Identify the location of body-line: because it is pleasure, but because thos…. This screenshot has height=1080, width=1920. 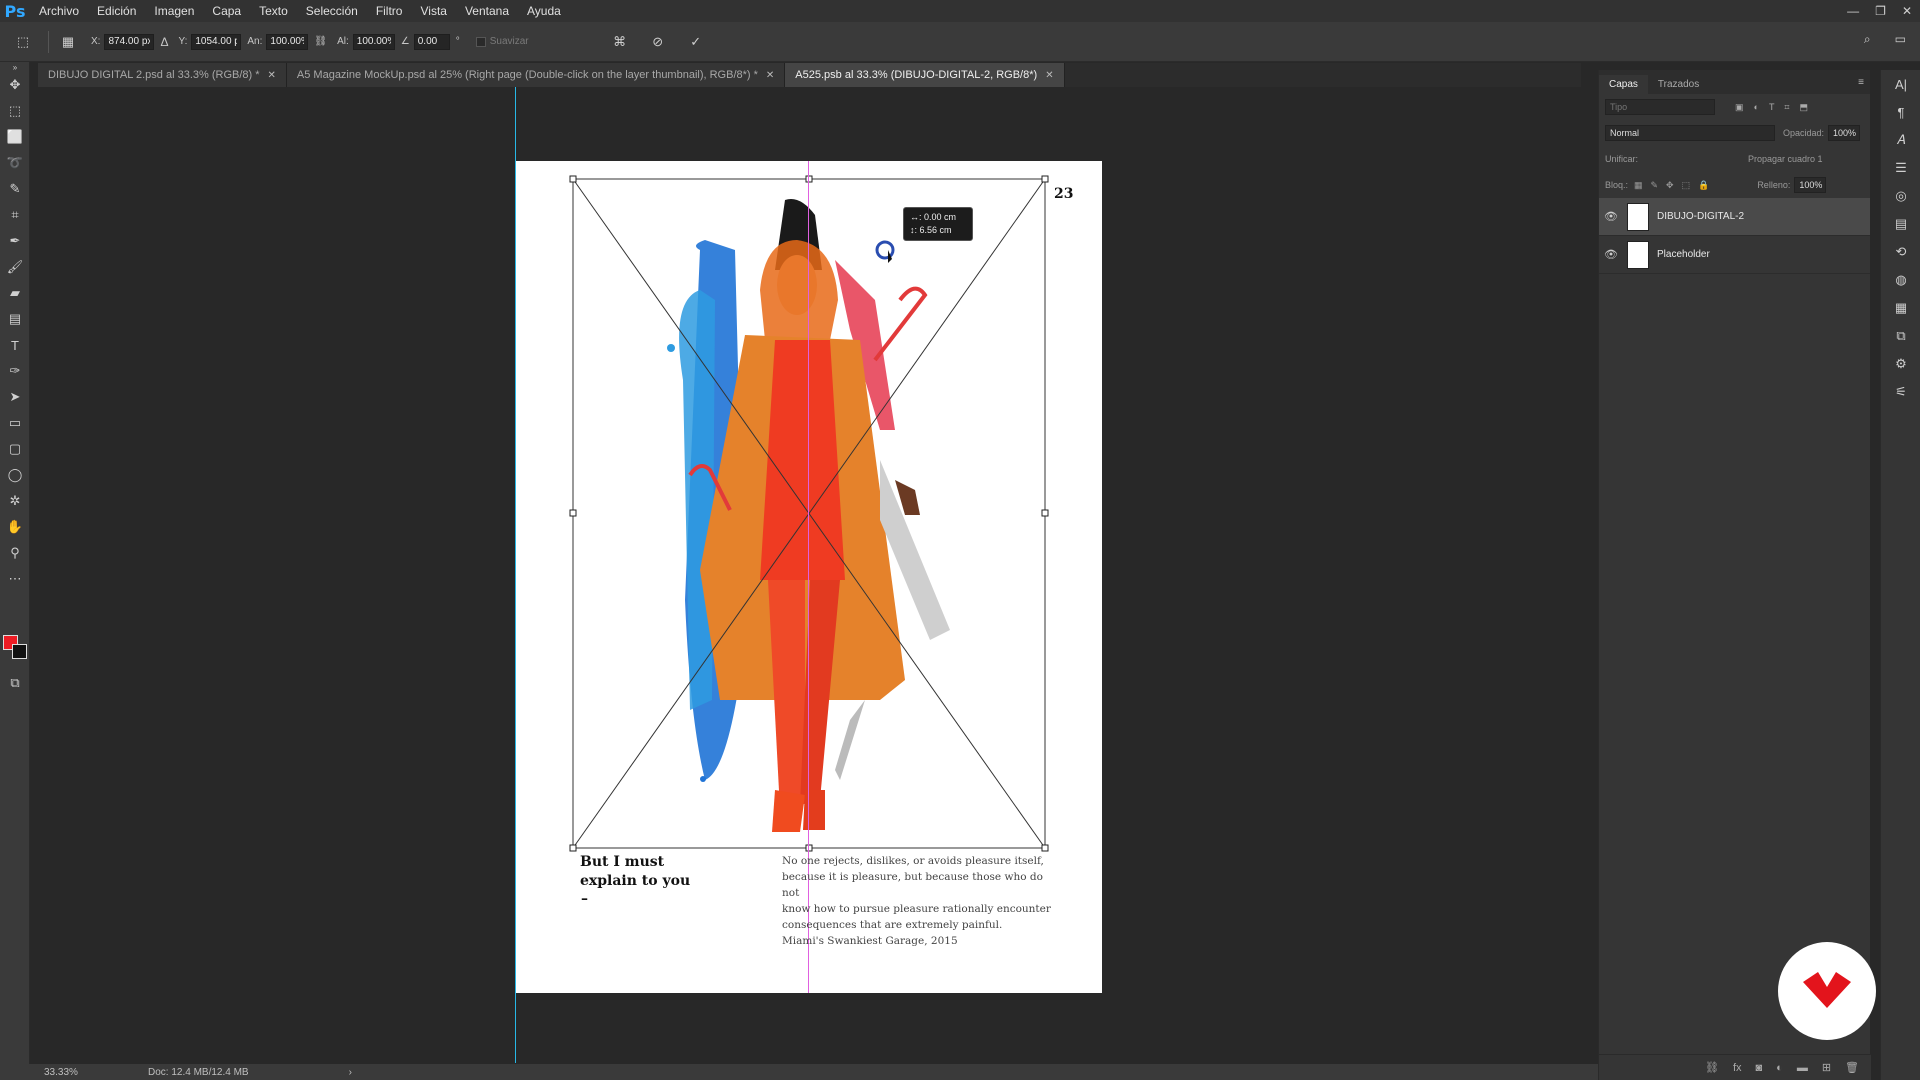
(912, 885).